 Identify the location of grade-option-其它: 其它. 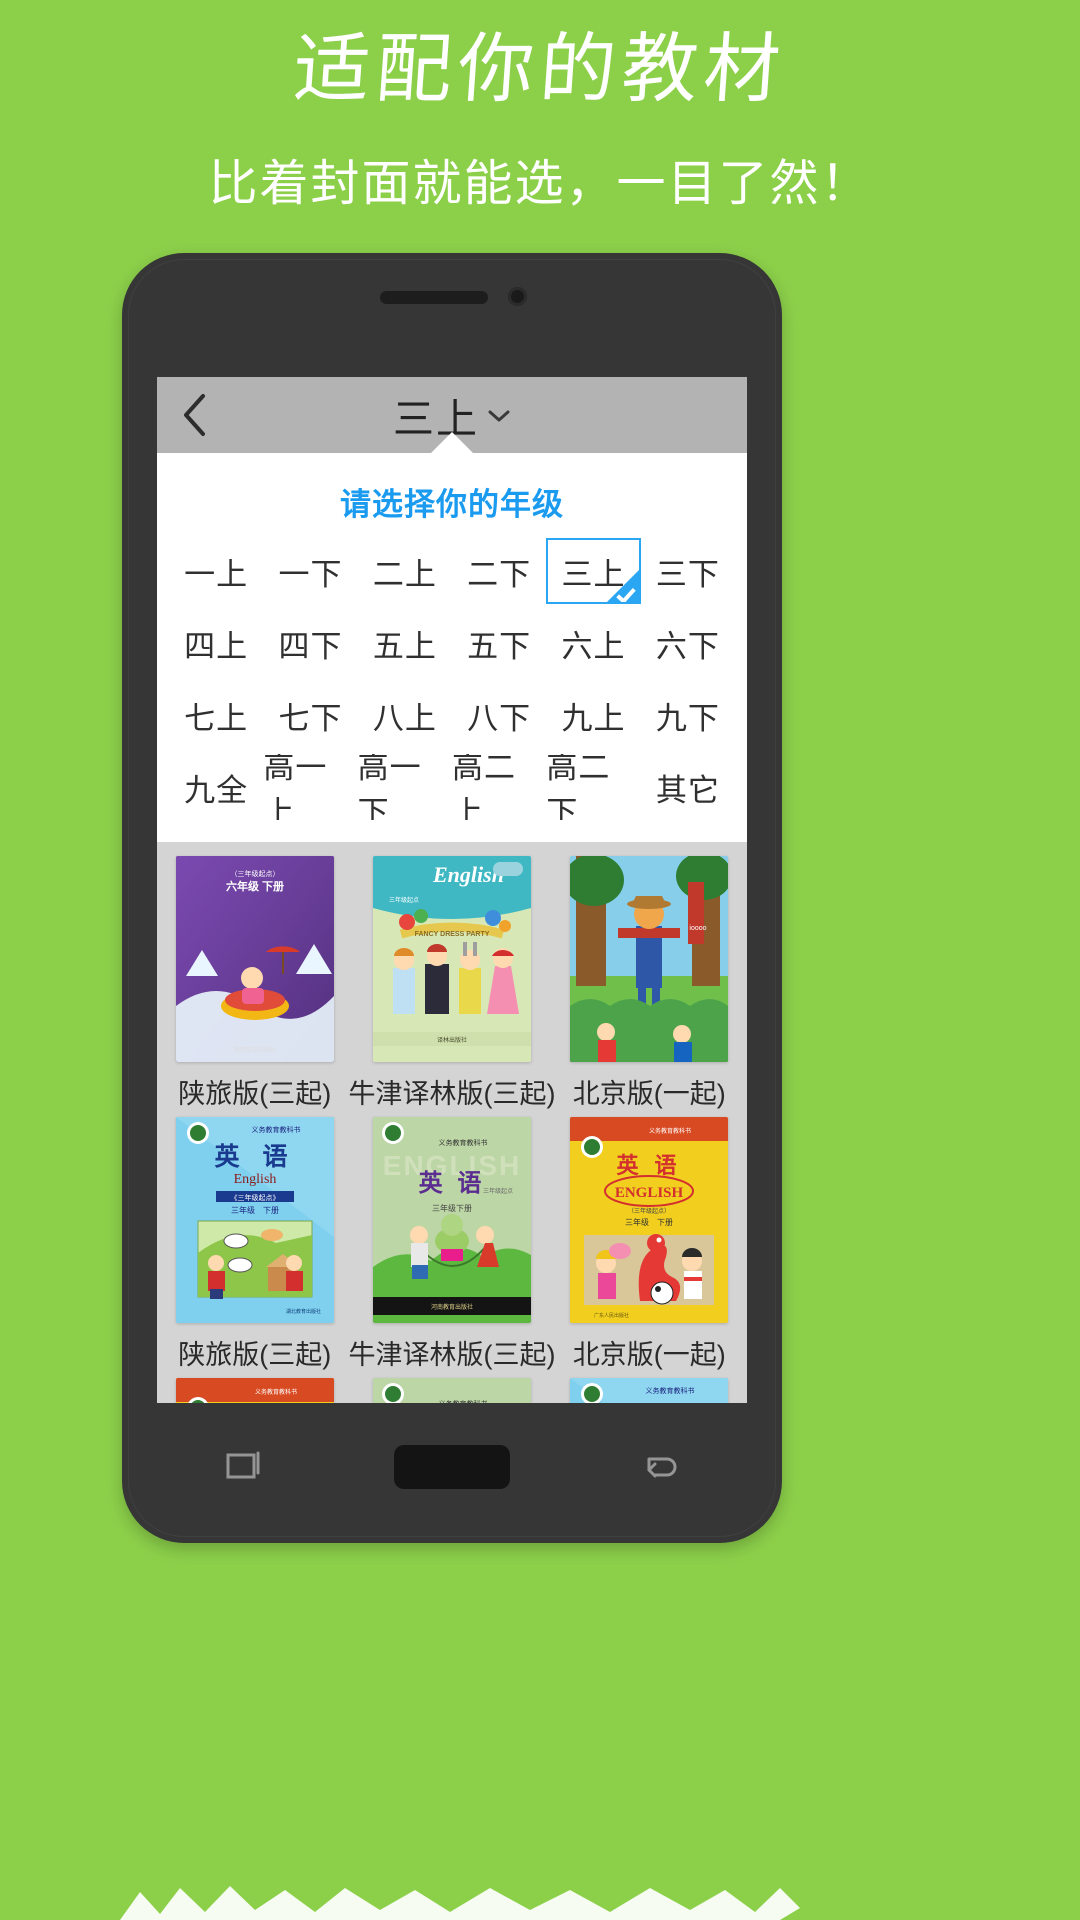
(687, 787).